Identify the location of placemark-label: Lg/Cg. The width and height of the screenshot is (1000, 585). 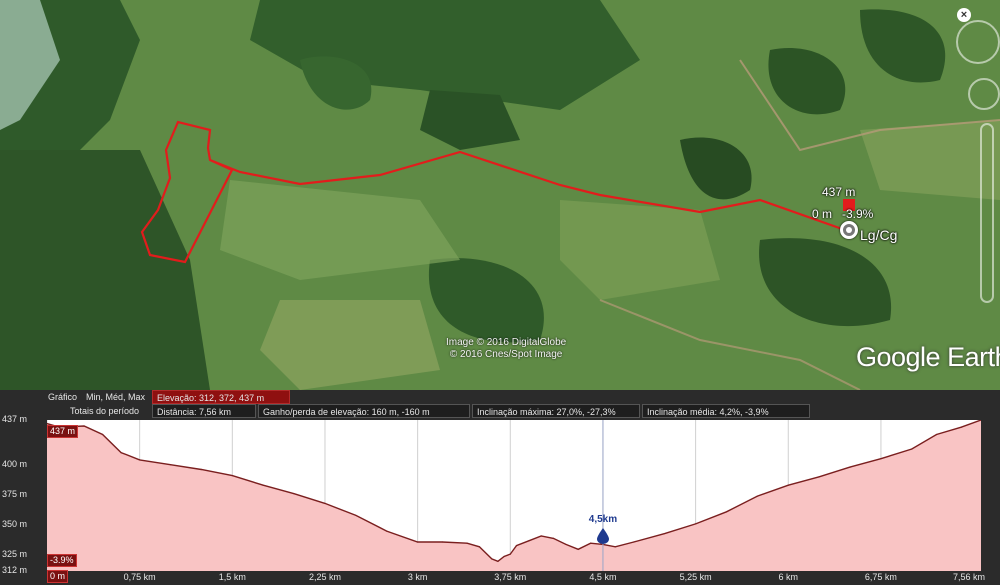
(878, 235).